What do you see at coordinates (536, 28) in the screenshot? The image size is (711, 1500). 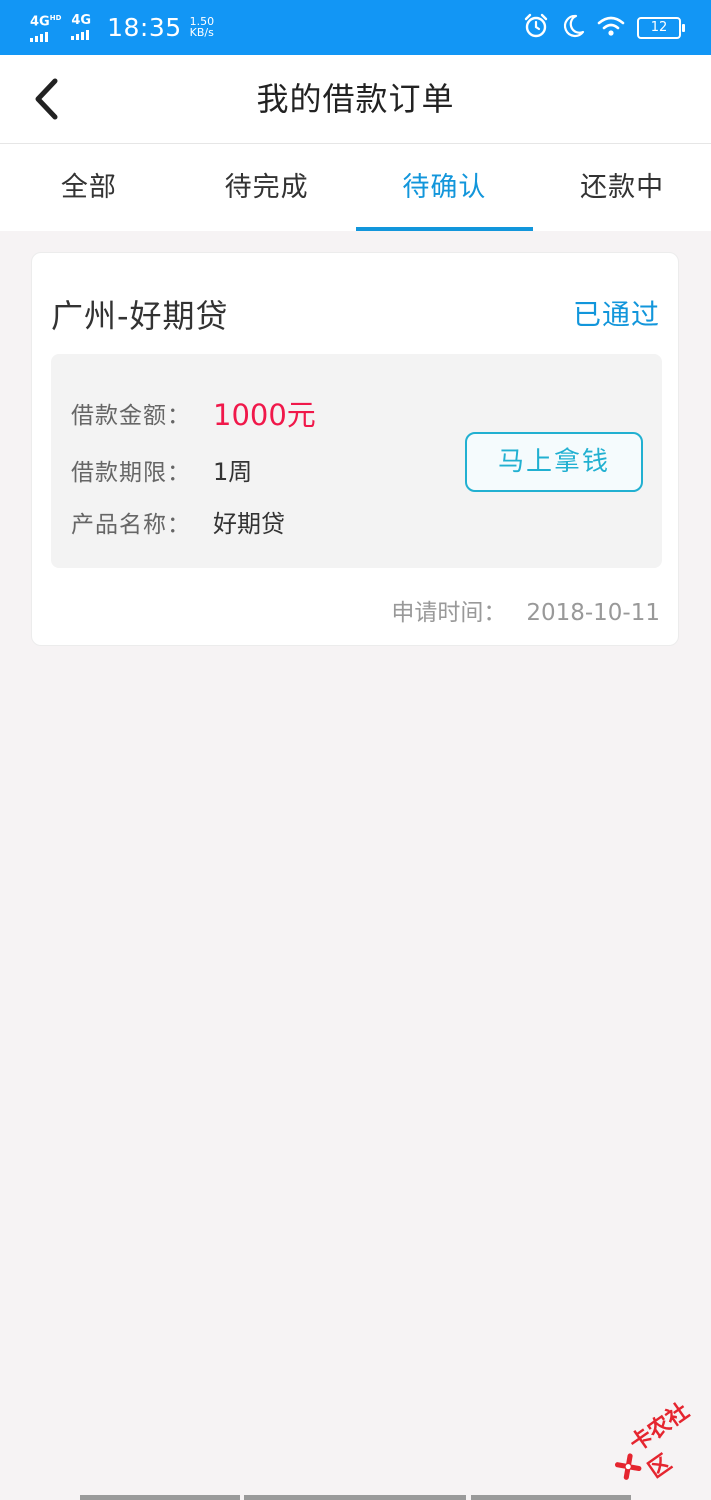 I see `alarm-icon` at bounding box center [536, 28].